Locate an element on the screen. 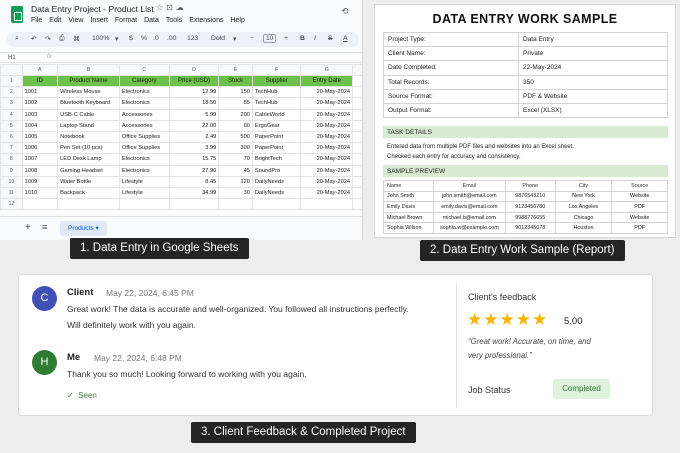 The width and height of the screenshot is (680, 453). row-number: 2 is located at coordinates (11, 92).